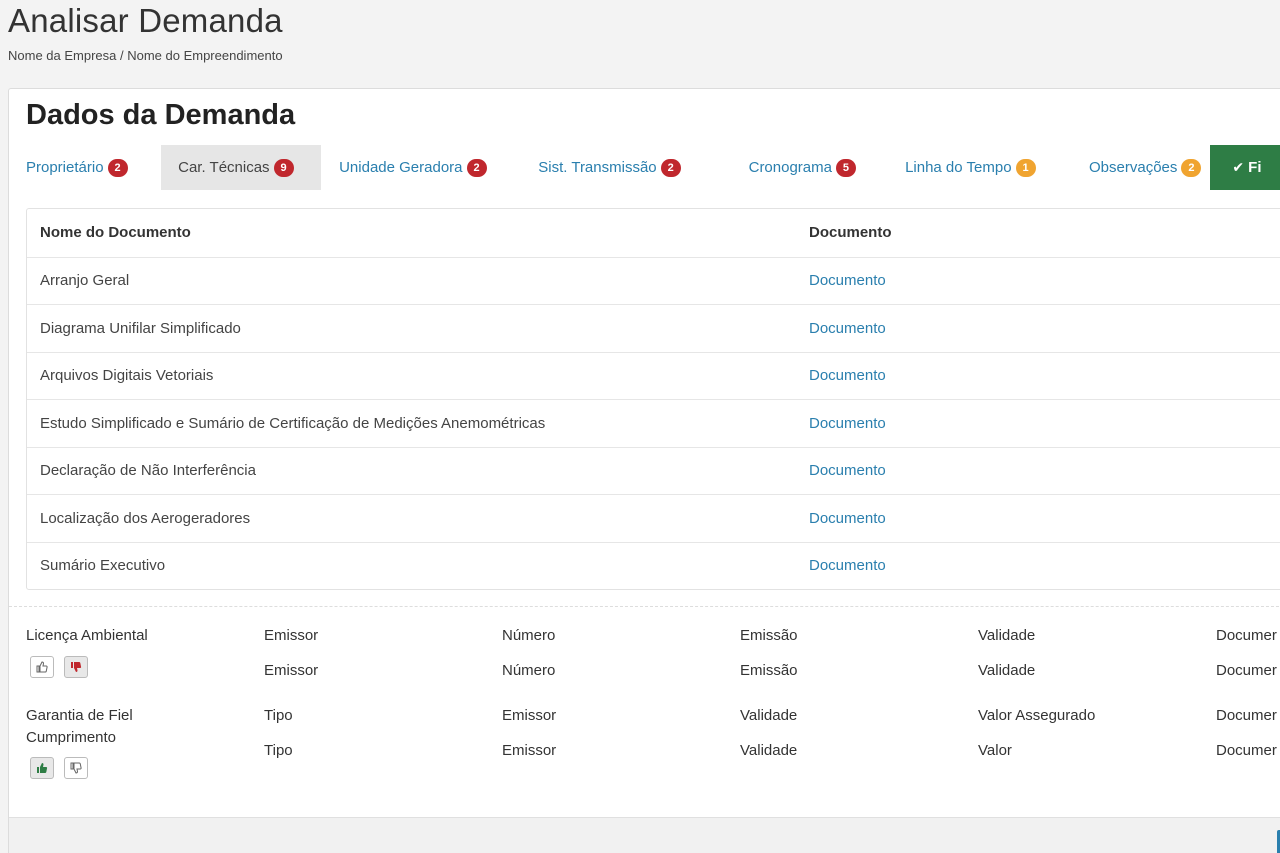 The height and width of the screenshot is (853, 1280). Describe the element at coordinates (653, 328) in the screenshot. I see `table-row: Diagrama Unifilar Simplificado Documento` at that location.